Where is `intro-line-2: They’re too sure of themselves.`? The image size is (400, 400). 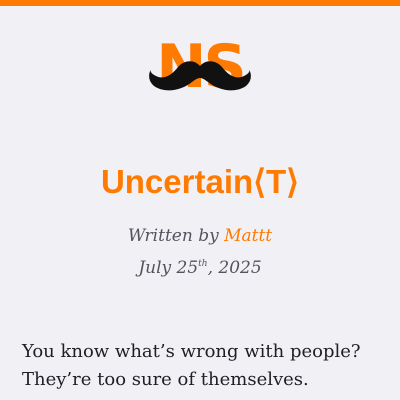 intro-line-2: They’re too sure of themselves. is located at coordinates (165, 379).